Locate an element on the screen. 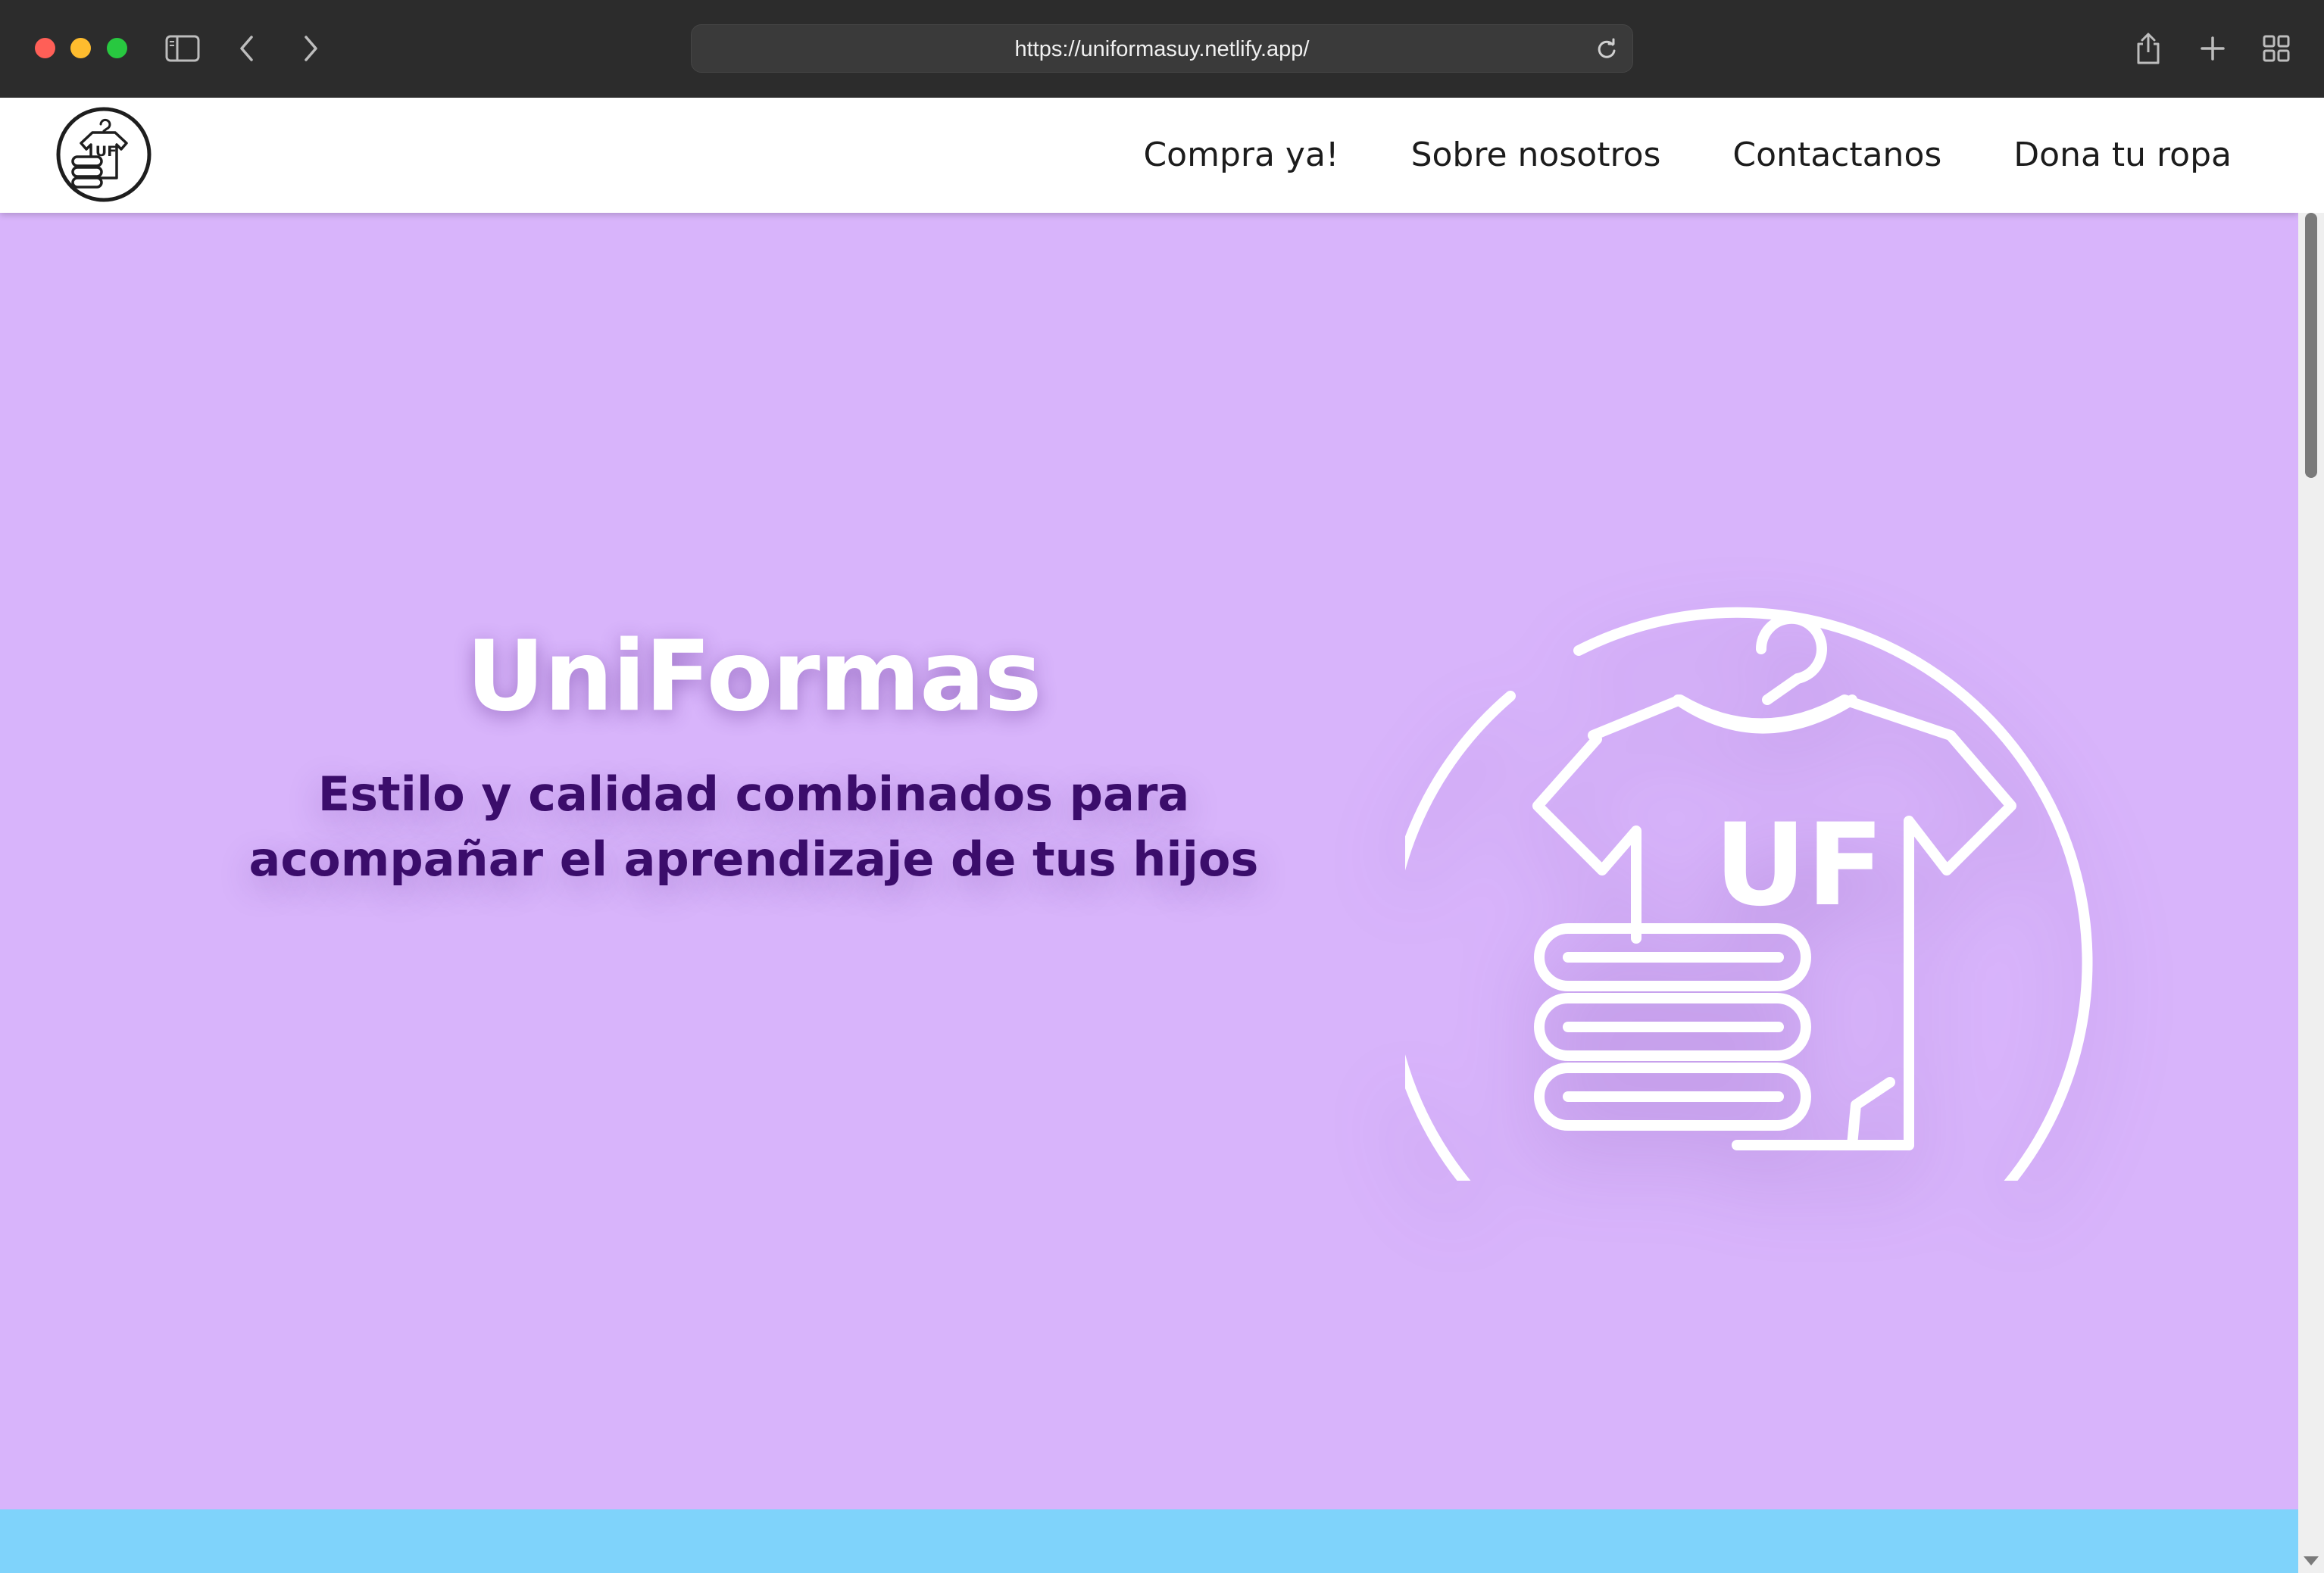 The width and height of the screenshot is (2324, 1573). reload-icon is located at coordinates (1607, 49).